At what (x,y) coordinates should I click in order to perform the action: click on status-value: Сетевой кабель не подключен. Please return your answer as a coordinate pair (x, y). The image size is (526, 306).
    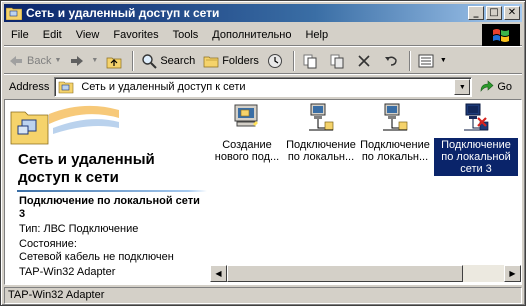
    Looking at the image, I should click on (96, 257).